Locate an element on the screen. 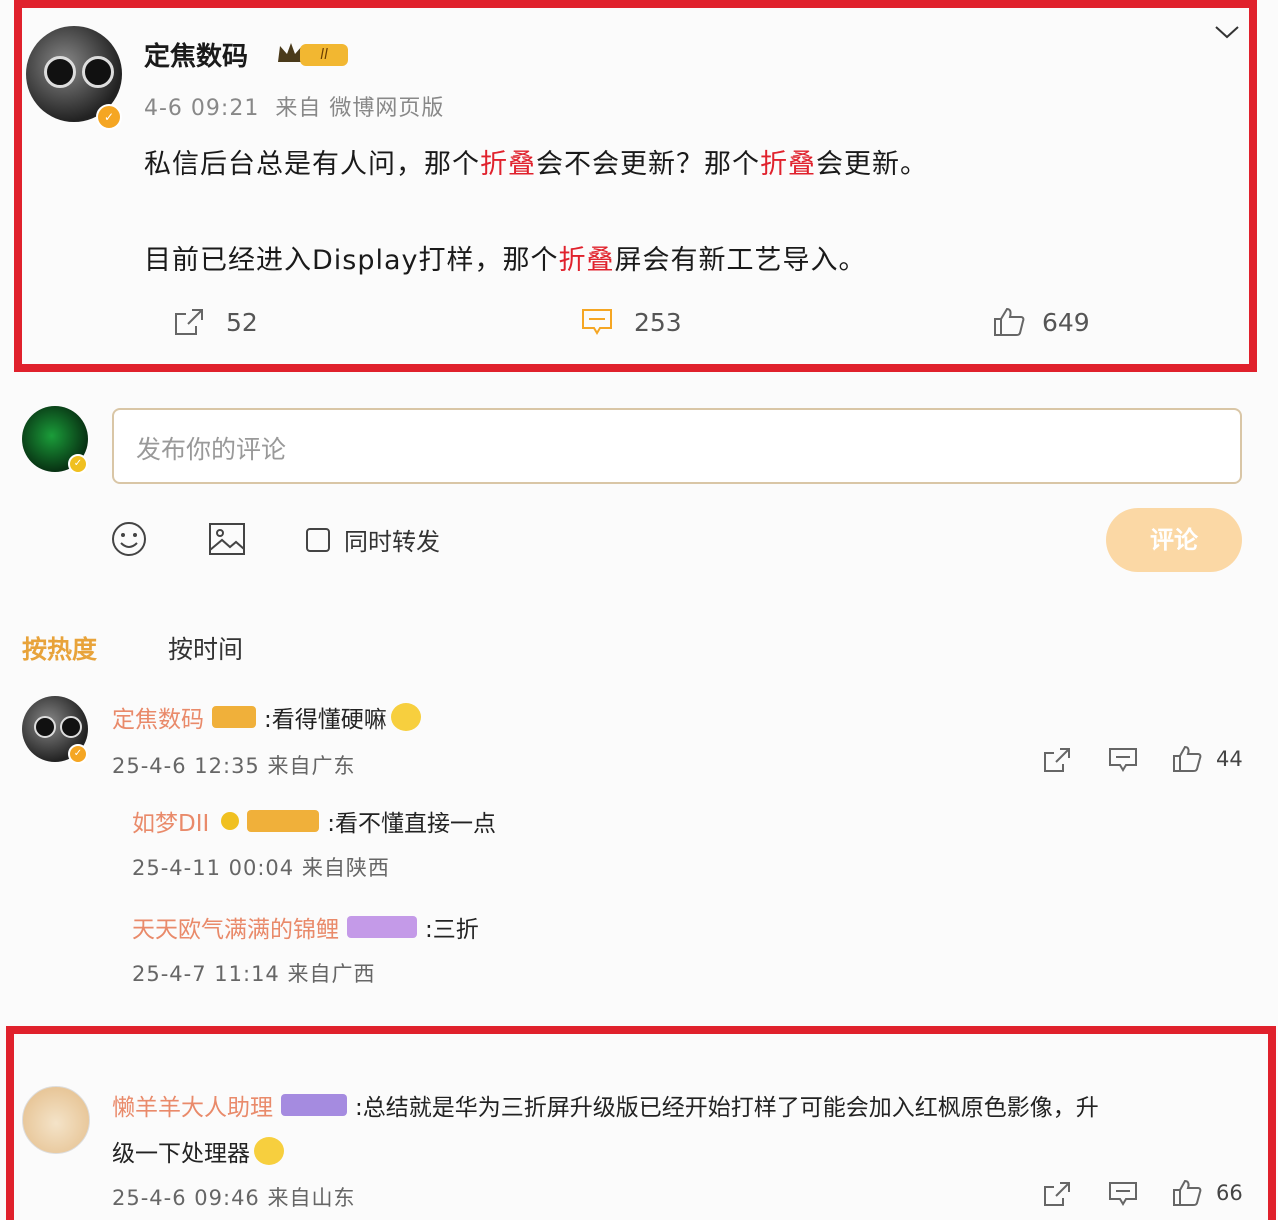 Image resolution: width=1278 pixels, height=1220 pixels. more-chevron-icon is located at coordinates (1227, 34).